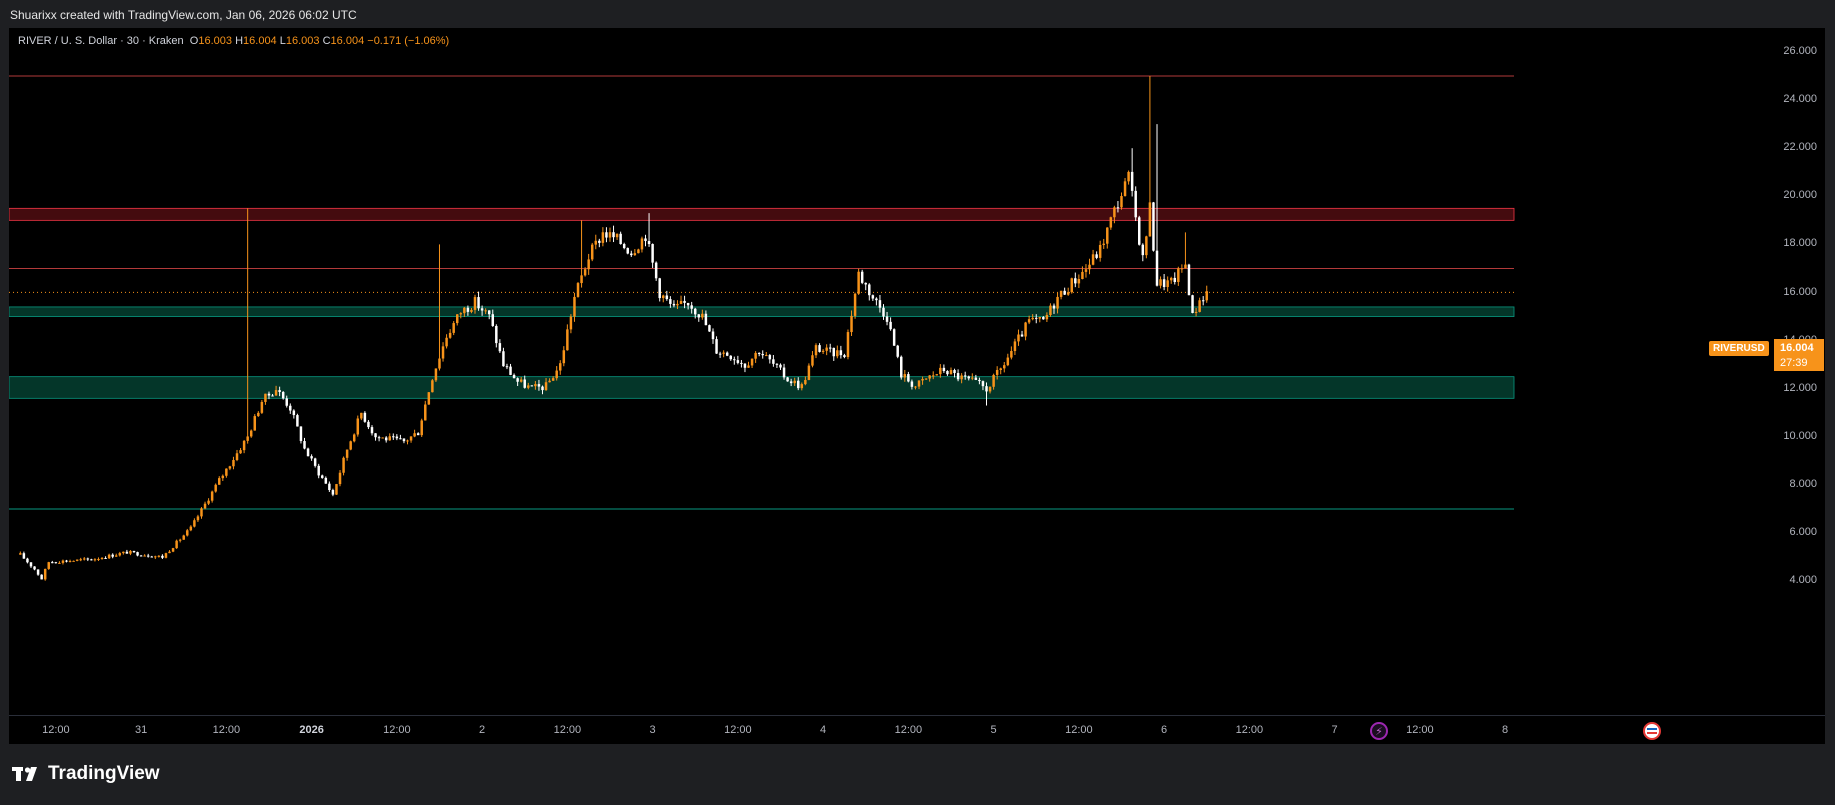 This screenshot has width=1835, height=805. What do you see at coordinates (1803, 532) in the screenshot?
I see `price-tick-label: 6.000` at bounding box center [1803, 532].